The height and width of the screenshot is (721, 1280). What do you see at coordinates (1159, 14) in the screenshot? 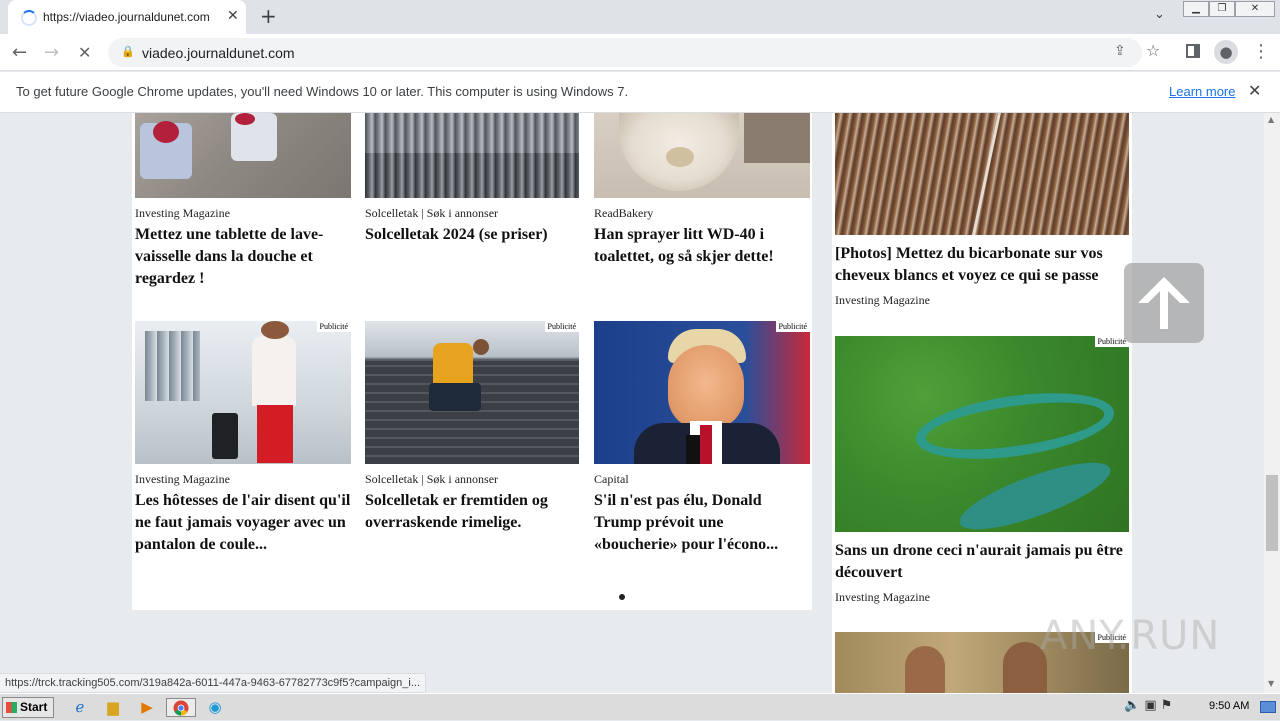
I see `tab-search-chevron-icon: ⌄` at bounding box center [1159, 14].